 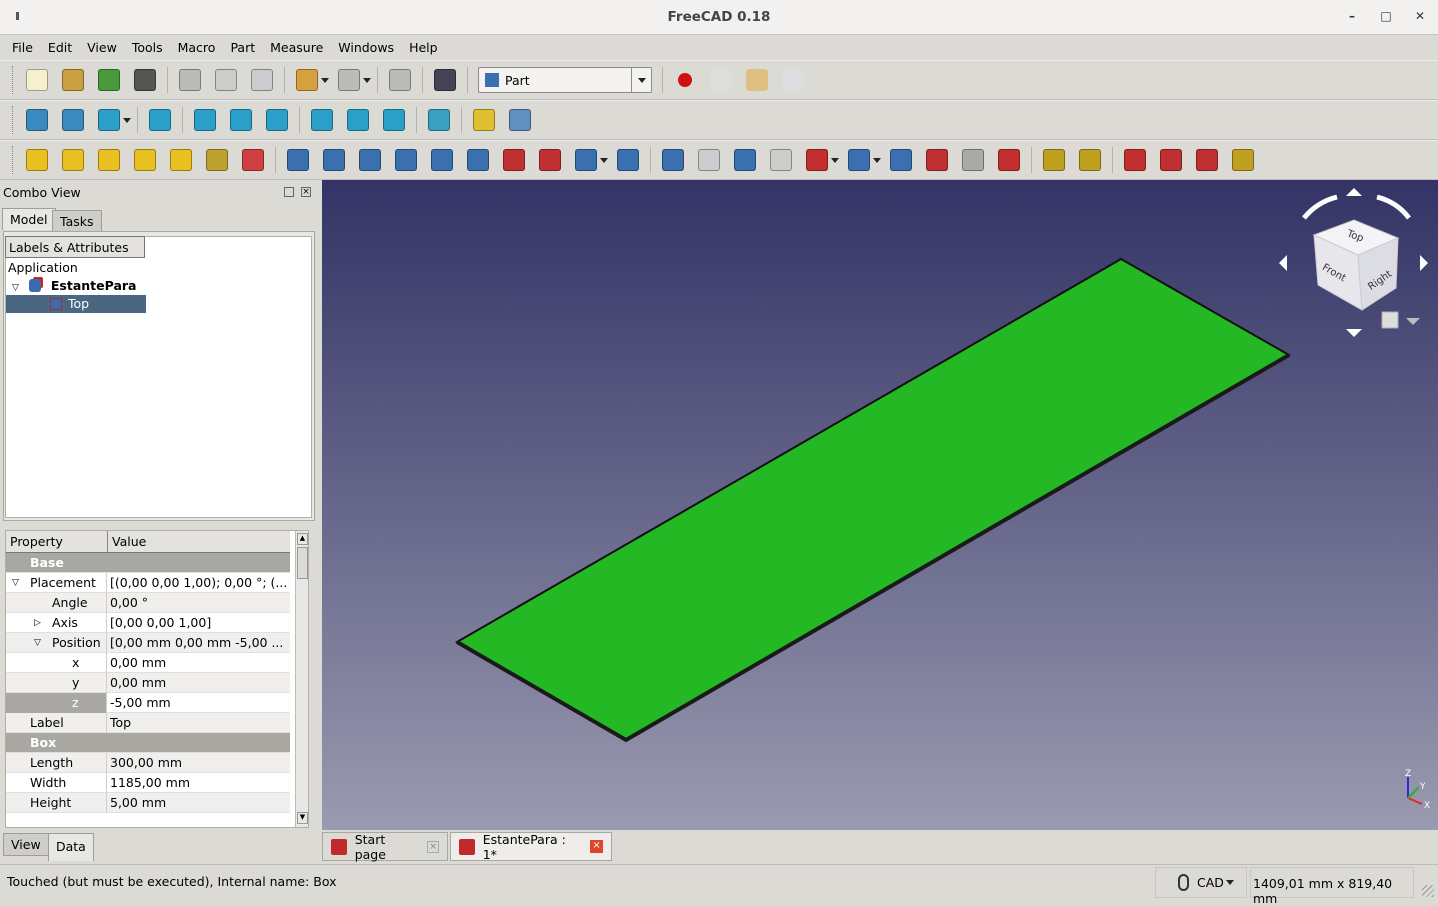 What do you see at coordinates (817, 160) in the screenshot?
I see `join-icon` at bounding box center [817, 160].